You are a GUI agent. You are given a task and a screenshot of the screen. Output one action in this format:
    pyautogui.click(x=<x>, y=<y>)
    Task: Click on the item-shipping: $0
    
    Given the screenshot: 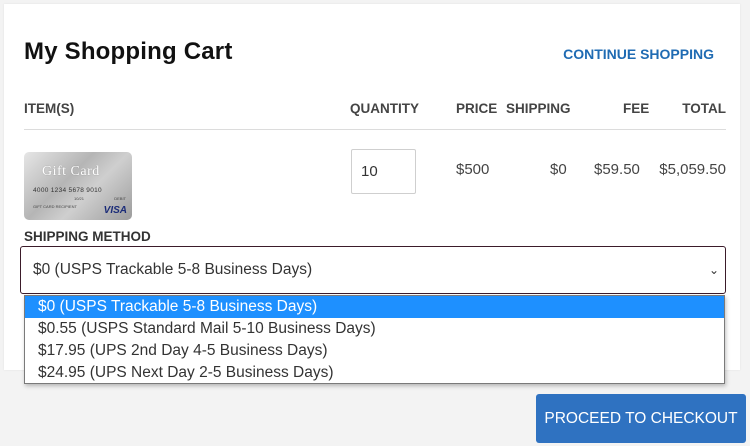 What is the action you would take?
    pyautogui.click(x=558, y=169)
    